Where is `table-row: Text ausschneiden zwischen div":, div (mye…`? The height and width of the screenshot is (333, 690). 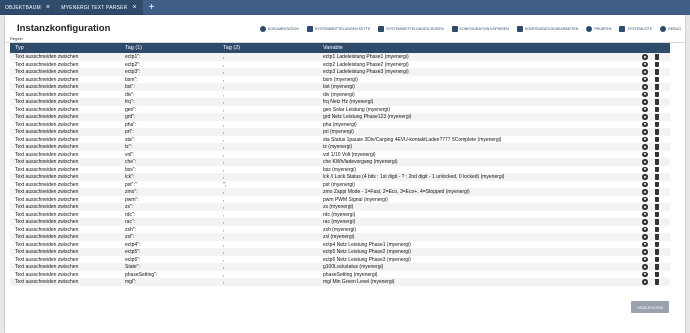 table-row: Text ausschneiden zwischen div":, div (mye… is located at coordinates (340, 95).